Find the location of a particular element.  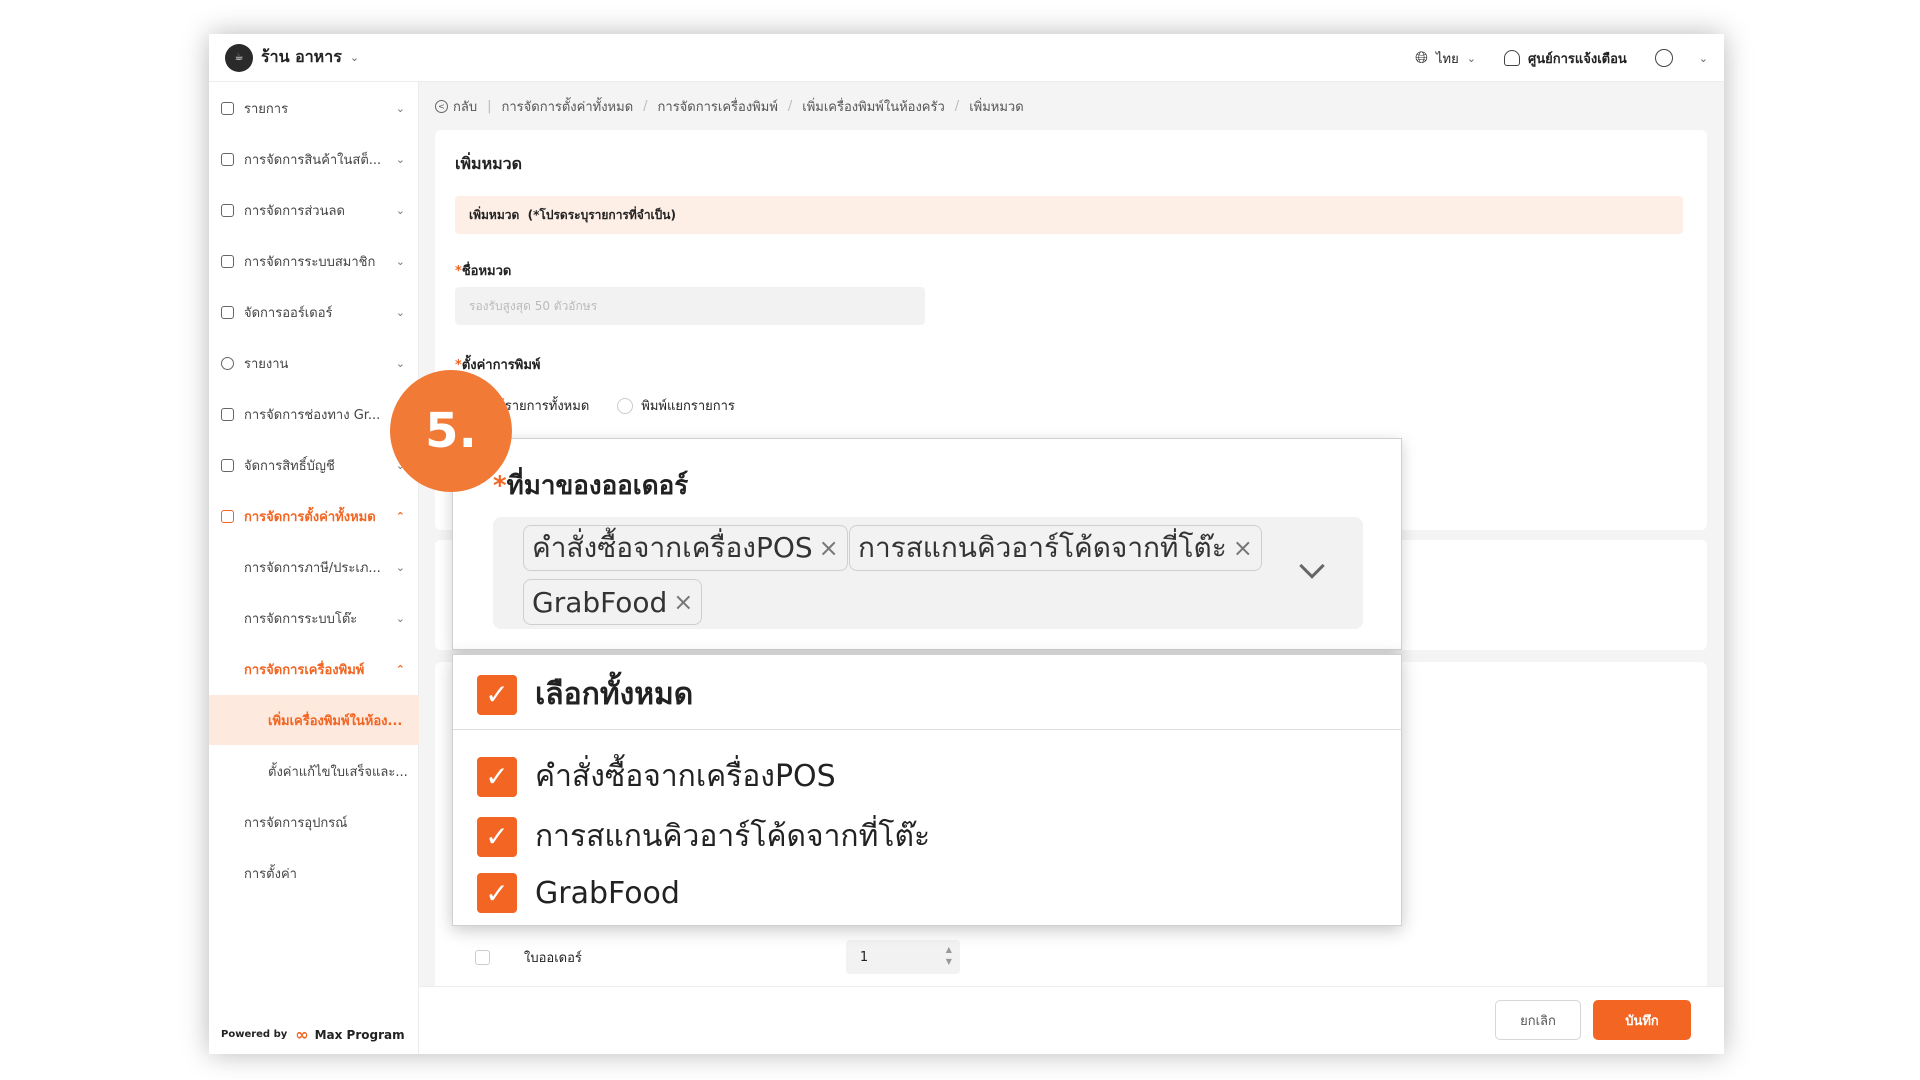

breadcrumb-item-current: เพิ่มหมวด is located at coordinates (996, 107).